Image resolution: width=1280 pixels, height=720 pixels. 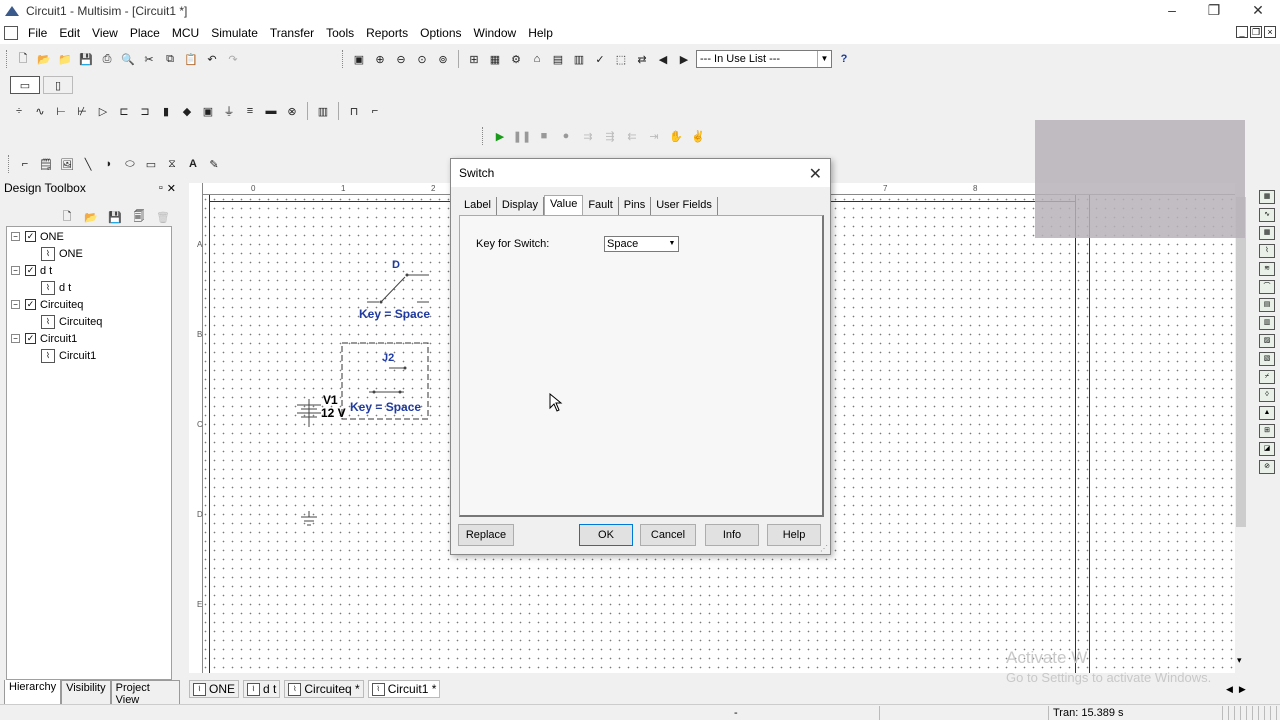 What do you see at coordinates (11, 33) in the screenshot?
I see `document-icon` at bounding box center [11, 33].